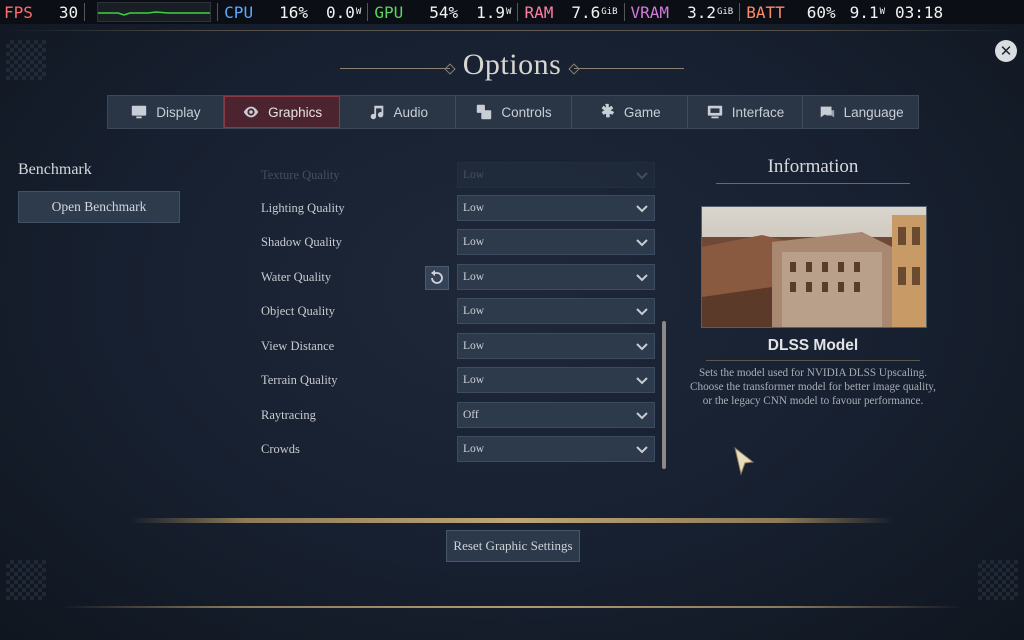  Describe the element at coordinates (556, 380) in the screenshot. I see `terrain-quality-dropdown: Low` at that location.